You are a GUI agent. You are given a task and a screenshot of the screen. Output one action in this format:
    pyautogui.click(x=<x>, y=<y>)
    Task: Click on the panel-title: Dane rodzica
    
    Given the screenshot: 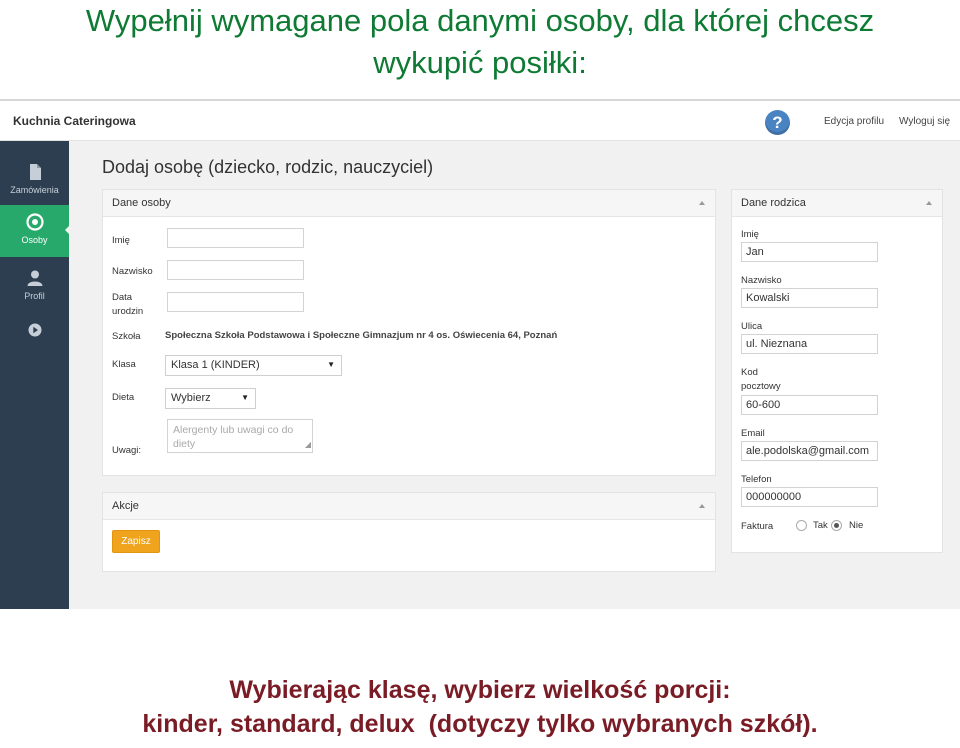 What is the action you would take?
    pyautogui.click(x=773, y=203)
    